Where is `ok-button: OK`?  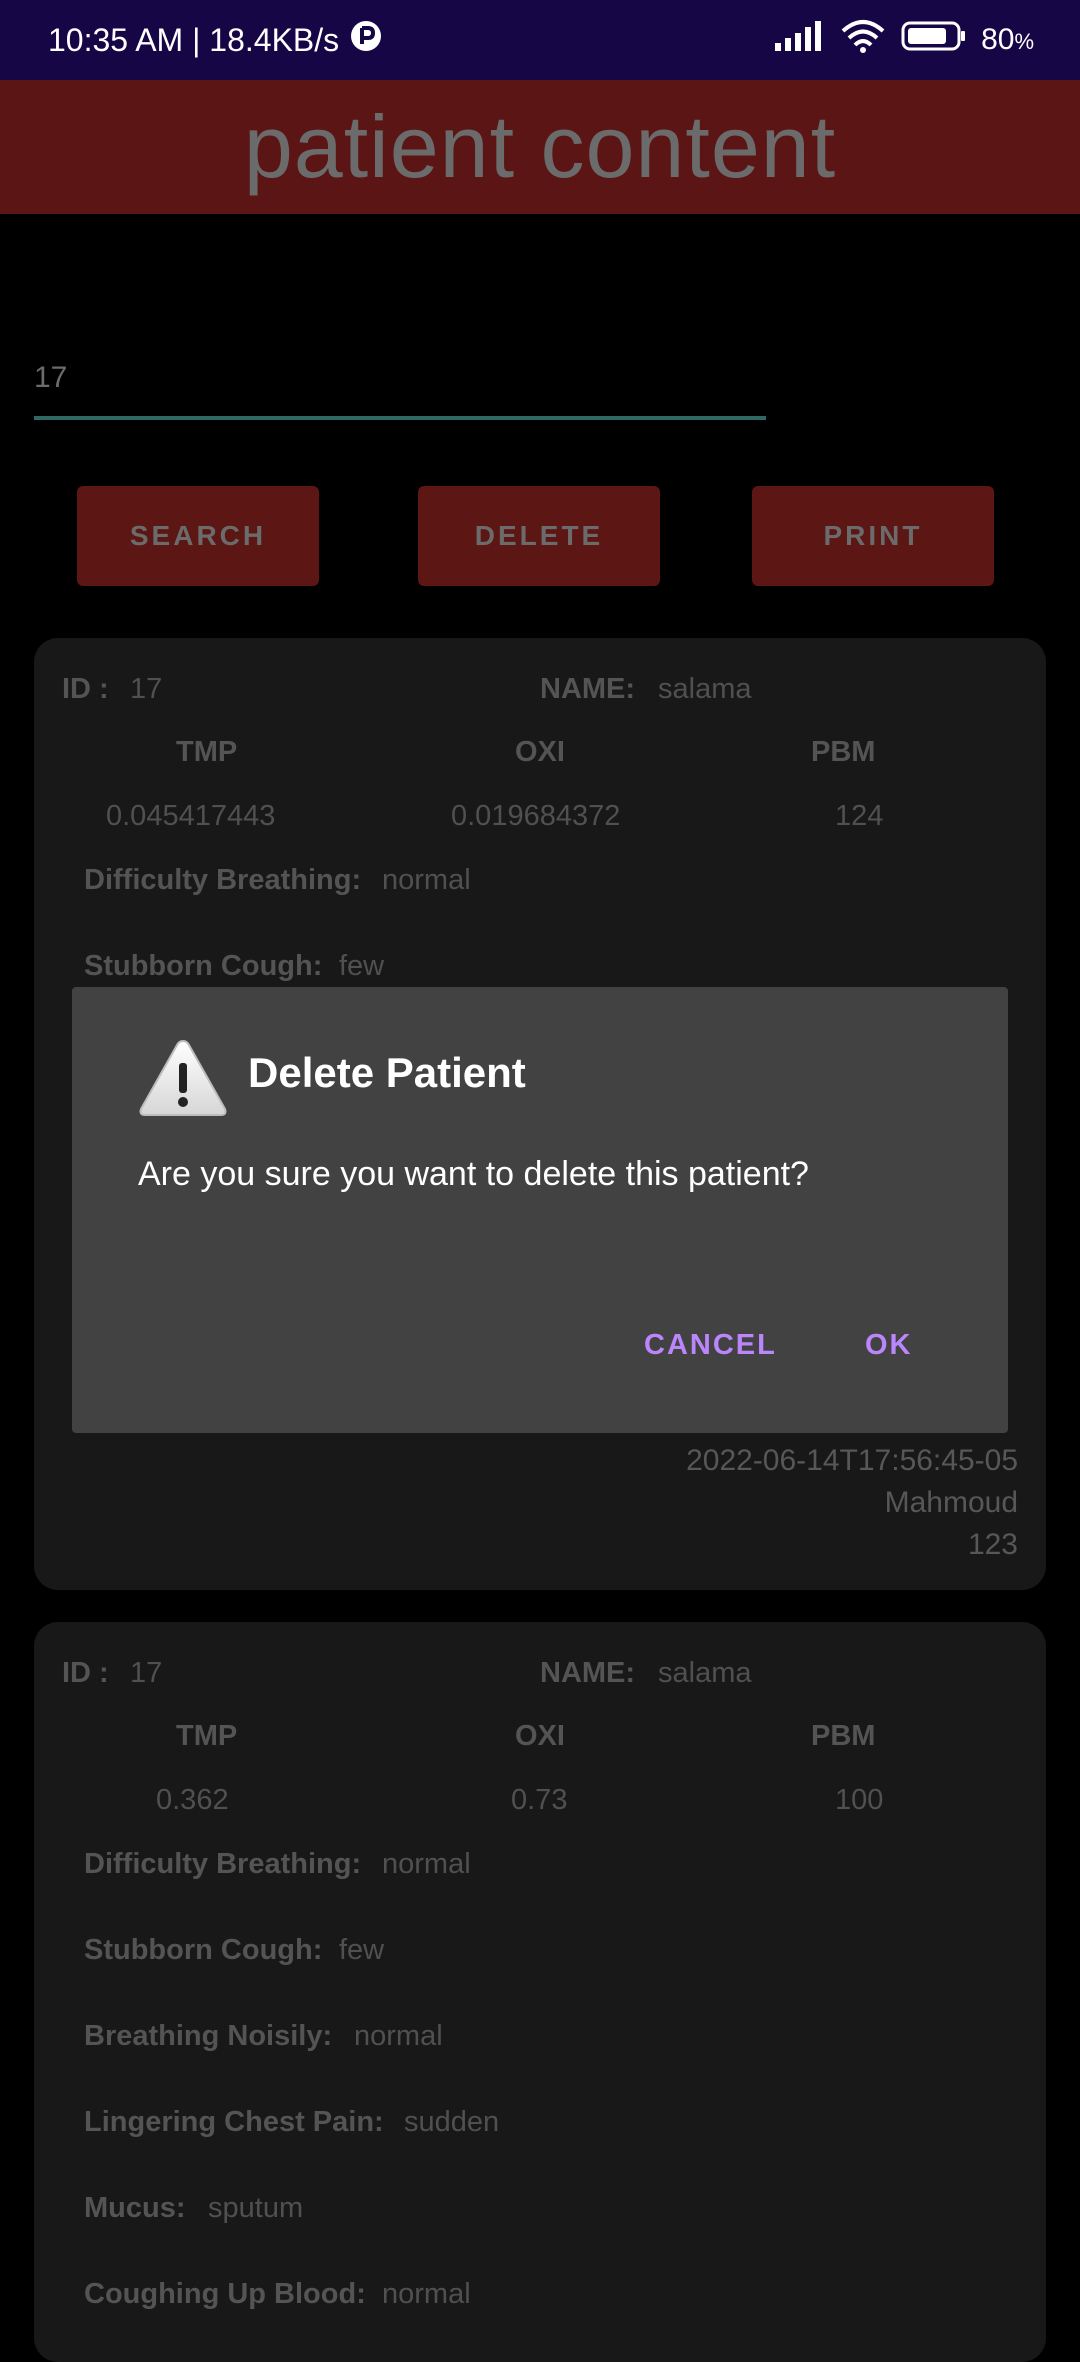
ok-button: OK is located at coordinates (889, 1345).